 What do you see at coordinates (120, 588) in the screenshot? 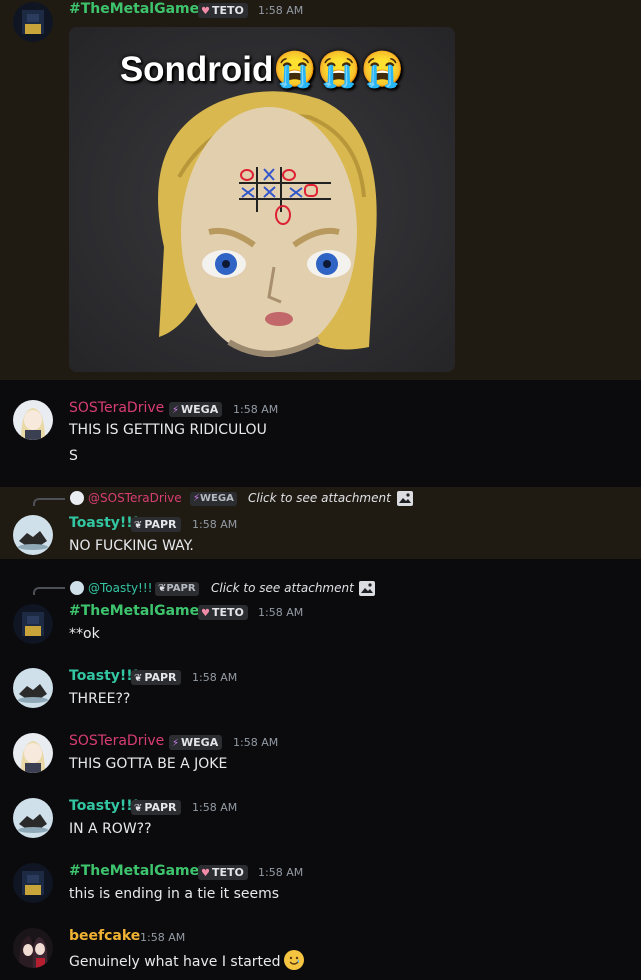
I see `reply-author: @Toasty!!!` at bounding box center [120, 588].